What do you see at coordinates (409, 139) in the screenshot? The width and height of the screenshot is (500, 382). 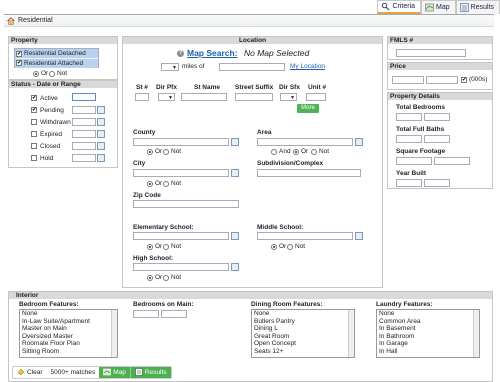 I see `total-full-baths-min` at bounding box center [409, 139].